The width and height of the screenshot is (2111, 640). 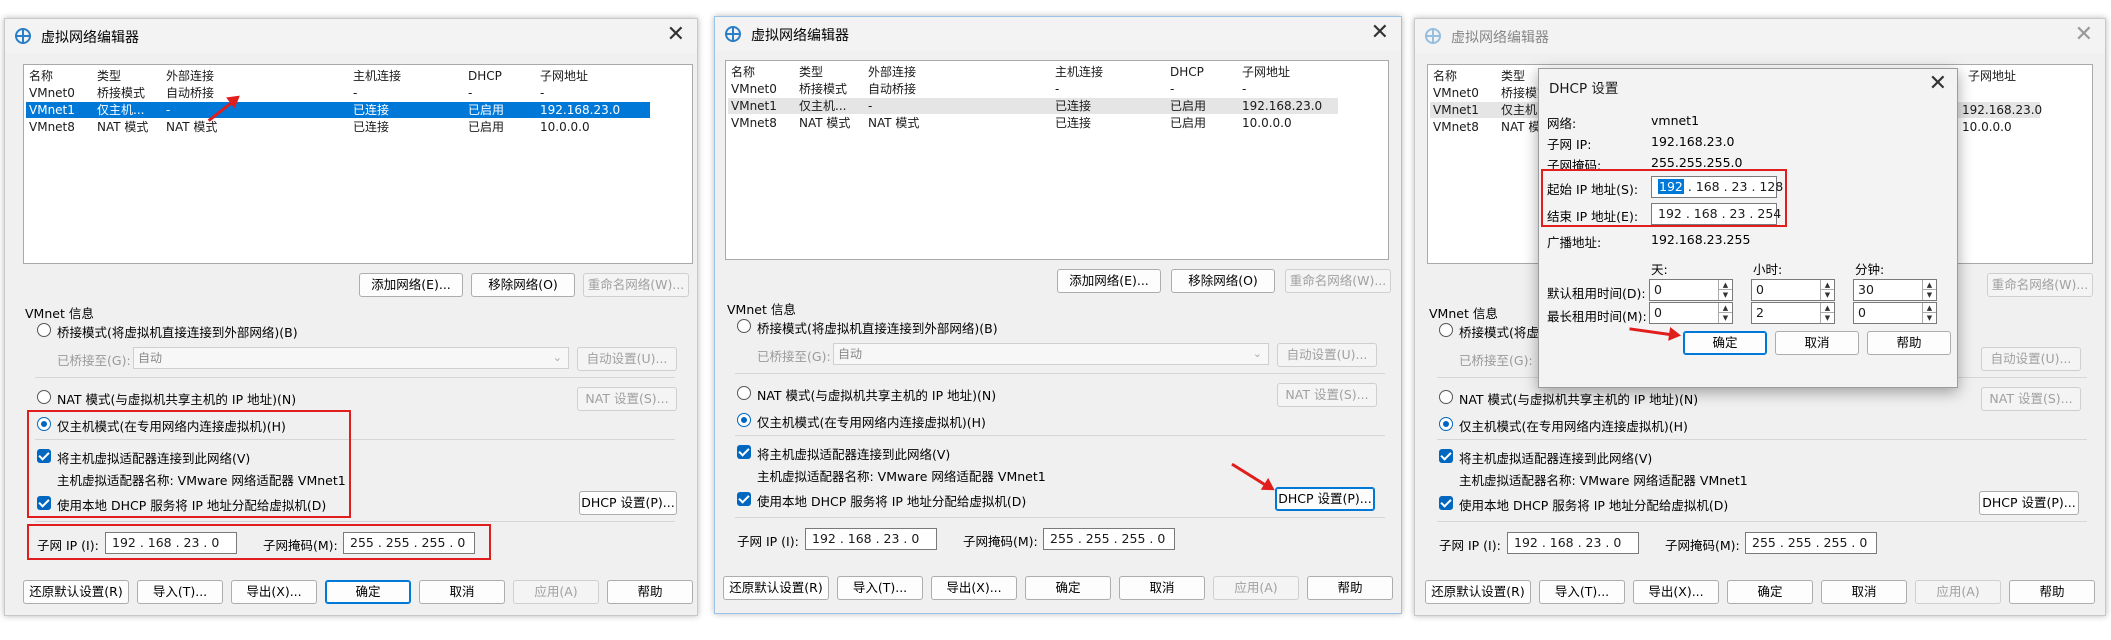 What do you see at coordinates (764, 72) in the screenshot?
I see `col-header: 名称` at bounding box center [764, 72].